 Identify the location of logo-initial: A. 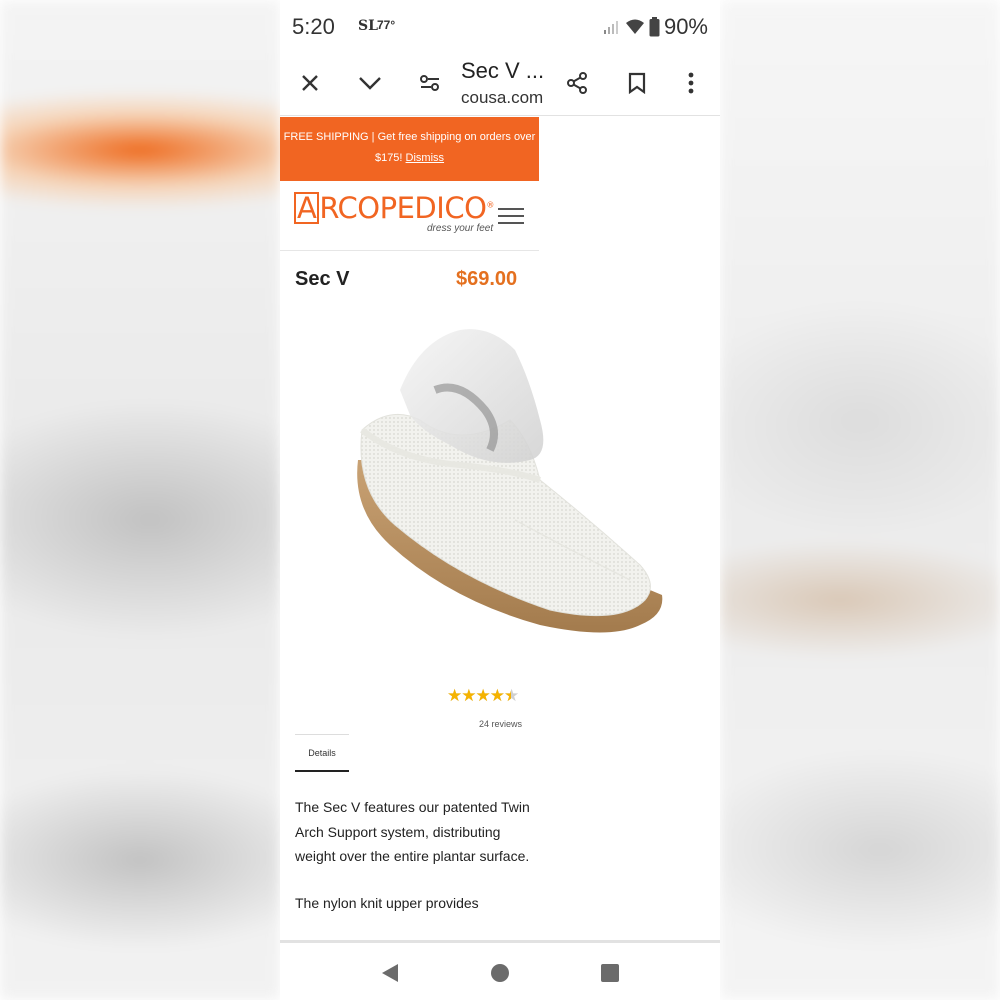
(307, 208).